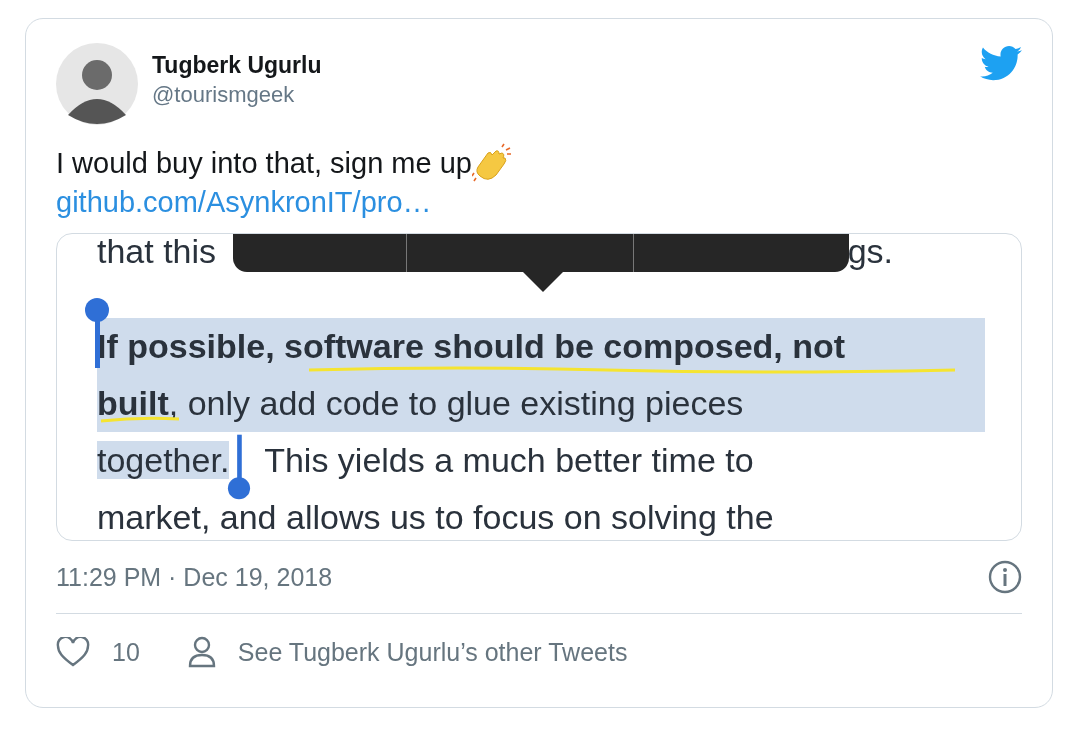  What do you see at coordinates (1001, 63) in the screenshot?
I see `bird-icon` at bounding box center [1001, 63].